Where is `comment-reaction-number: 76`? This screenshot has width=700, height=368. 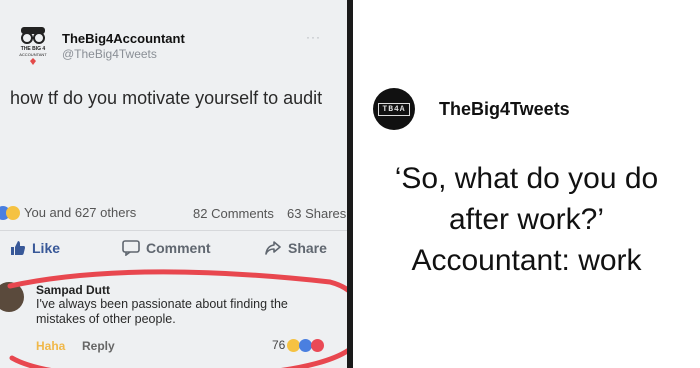
comment-reaction-number: 76 is located at coordinates (279, 345).